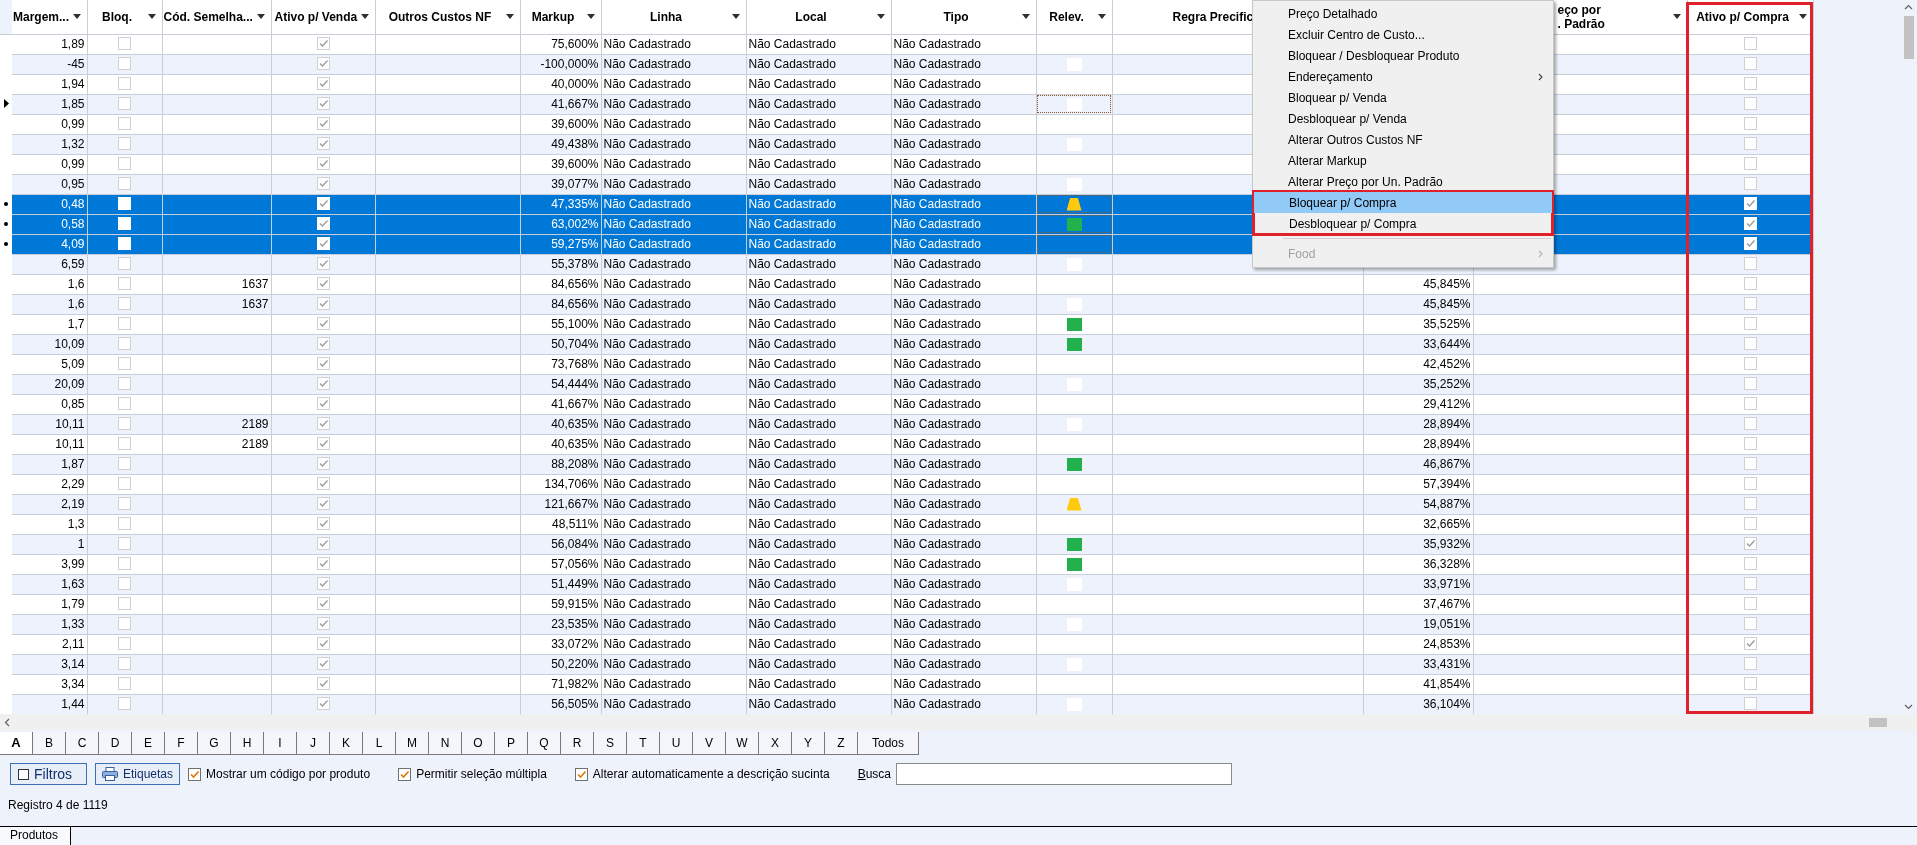 The width and height of the screenshot is (1917, 845). What do you see at coordinates (1908, 7) in the screenshot?
I see `scroll-up-icon` at bounding box center [1908, 7].